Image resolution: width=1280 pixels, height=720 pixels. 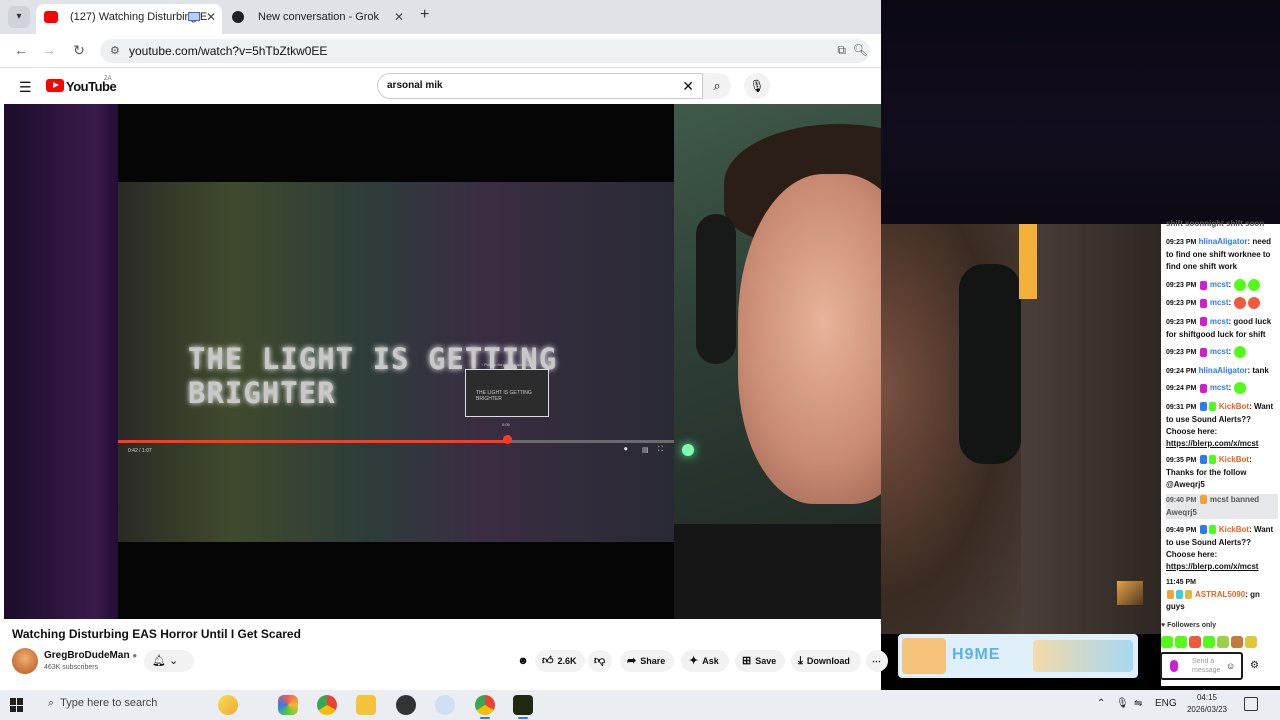 I want to click on ask-button: ✦ Ask, so click(x=705, y=661).